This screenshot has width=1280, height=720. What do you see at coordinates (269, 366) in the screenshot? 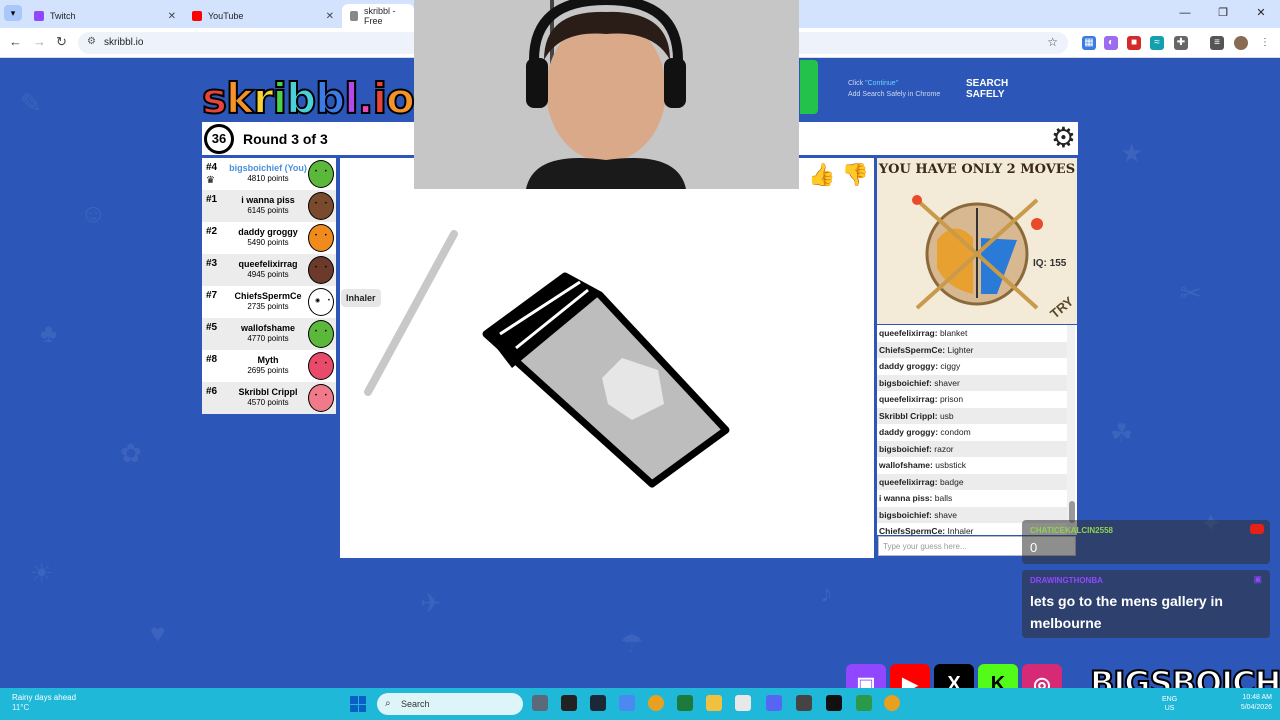
I see `player-row: #8 Myth 2695 points • •` at bounding box center [269, 366].